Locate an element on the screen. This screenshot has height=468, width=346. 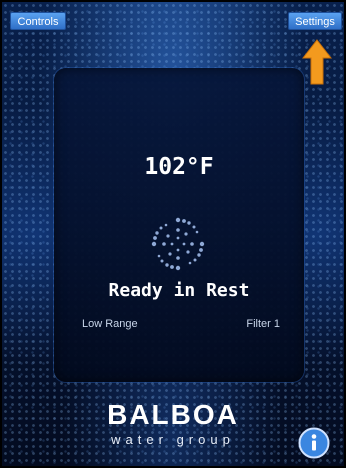
brand-name: BALBOA is located at coordinates (173, 414).